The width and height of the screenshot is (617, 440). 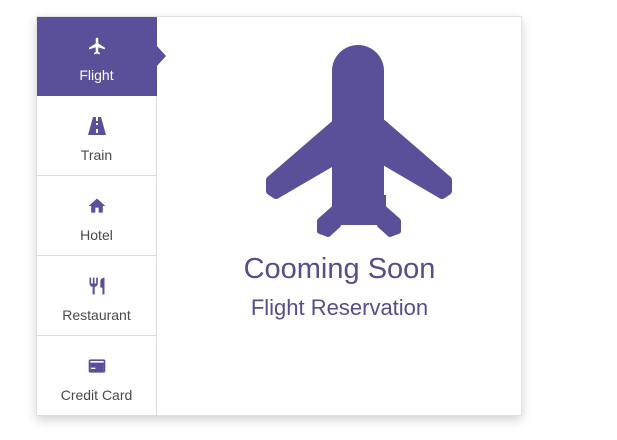 I want to click on train-track-icon, so click(x=97, y=126).